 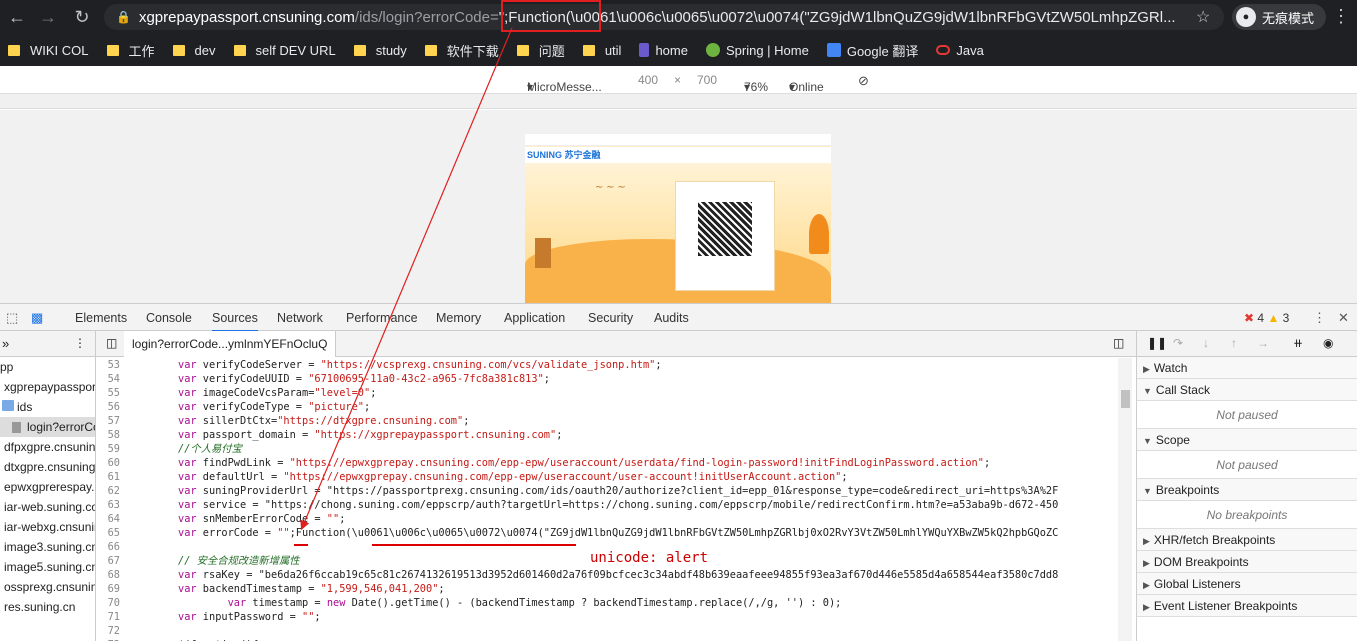 What do you see at coordinates (663, 50) in the screenshot?
I see `bookmark-item: home` at bounding box center [663, 50].